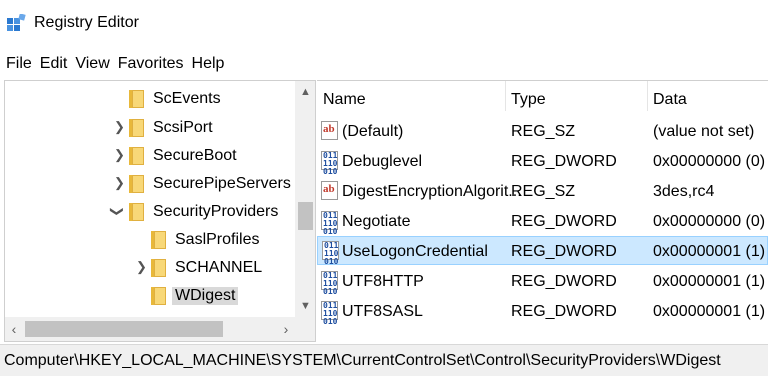 The height and width of the screenshot is (376, 768). Describe the element at coordinates (150, 184) in the screenshot. I see `tree-item-securepipeservers: ❯ SecurePipeServers` at that location.